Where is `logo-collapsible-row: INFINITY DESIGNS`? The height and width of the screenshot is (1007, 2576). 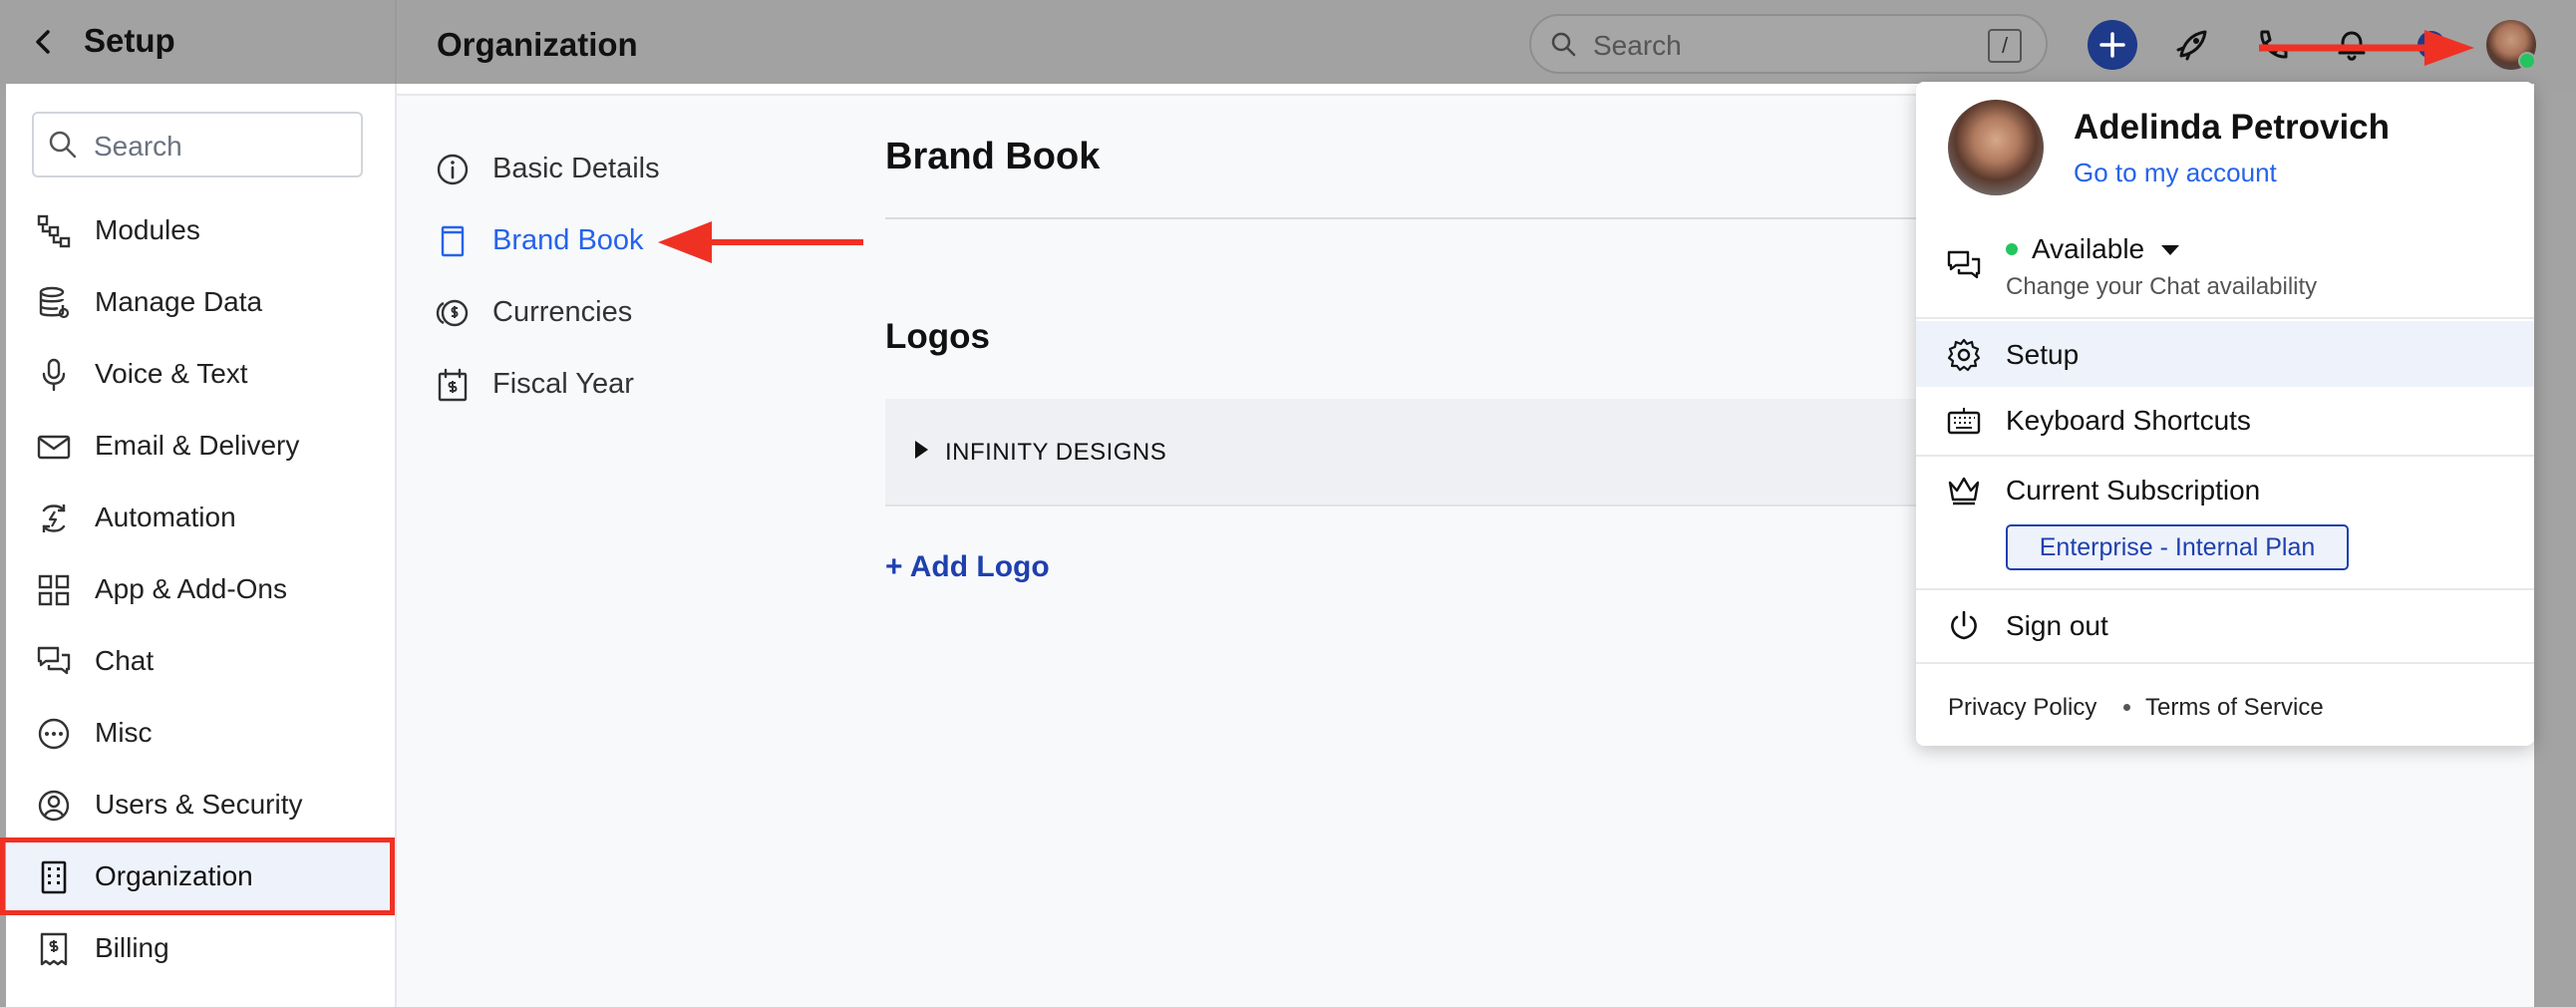 logo-collapsible-row: INFINITY DESIGNS is located at coordinates (1433, 452).